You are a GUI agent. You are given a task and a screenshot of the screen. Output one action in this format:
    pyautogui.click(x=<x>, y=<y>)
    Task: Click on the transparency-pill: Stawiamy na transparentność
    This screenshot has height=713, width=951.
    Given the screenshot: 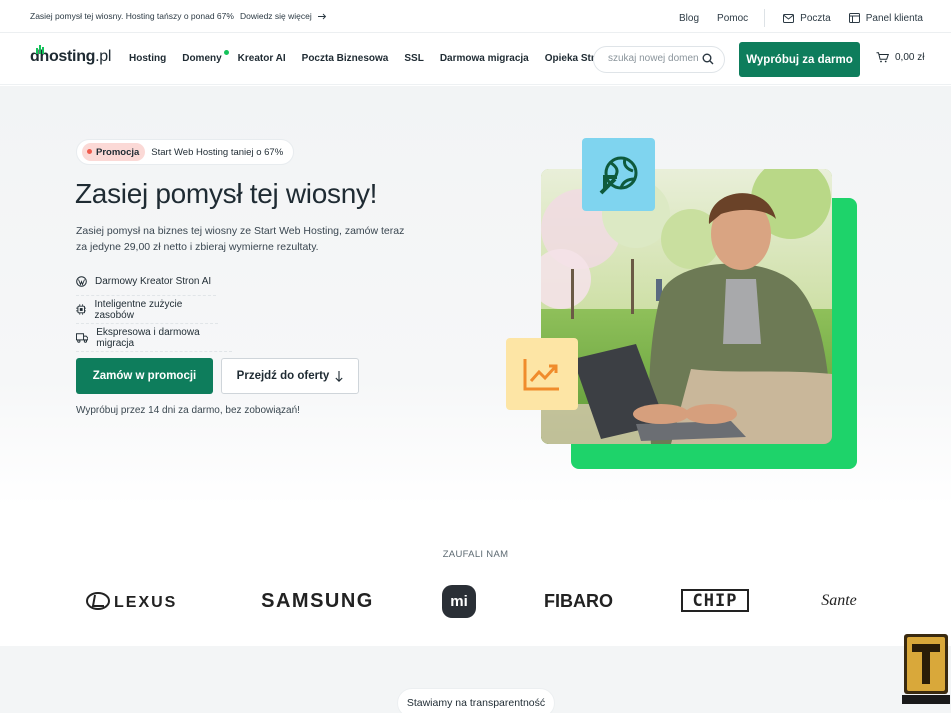 What is the action you would take?
    pyautogui.click(x=476, y=700)
    